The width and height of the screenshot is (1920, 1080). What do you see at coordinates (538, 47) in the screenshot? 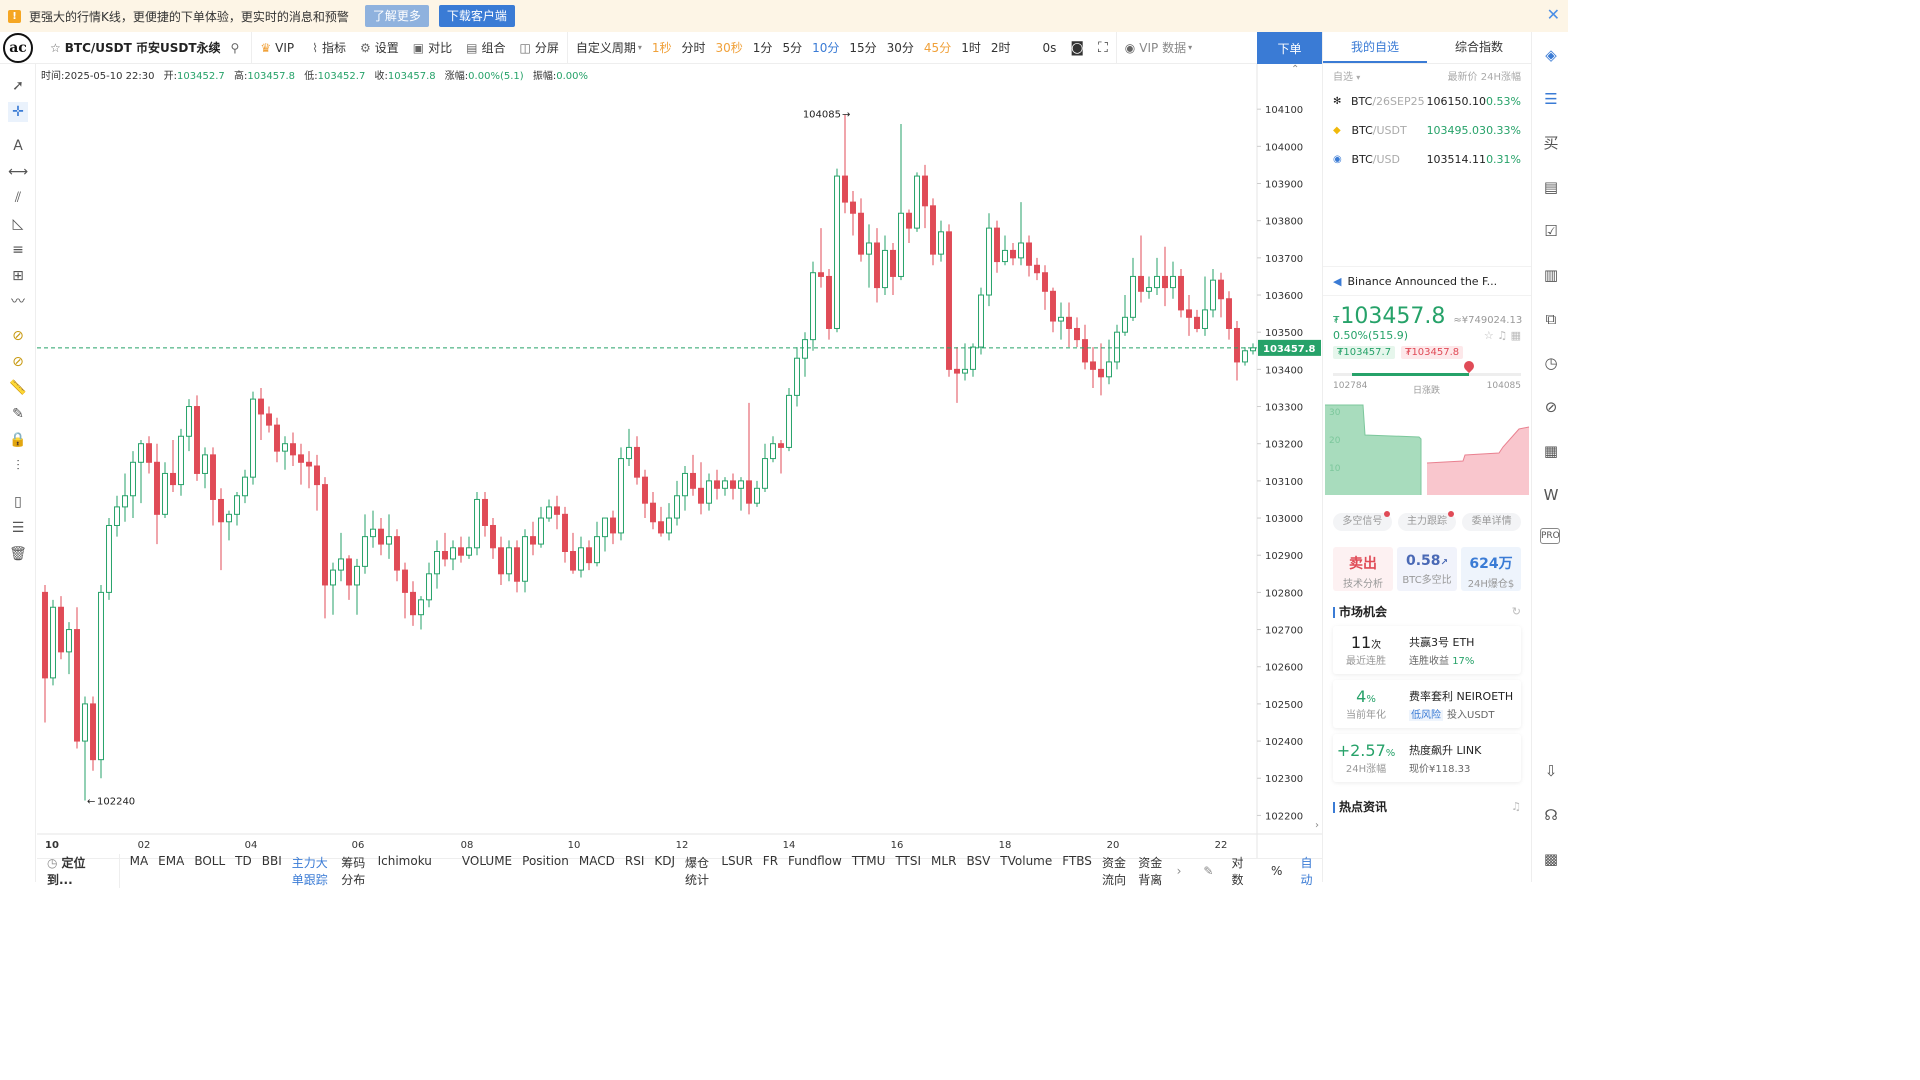
I see `split-screen-button: ◫ 分屏` at bounding box center [538, 47].